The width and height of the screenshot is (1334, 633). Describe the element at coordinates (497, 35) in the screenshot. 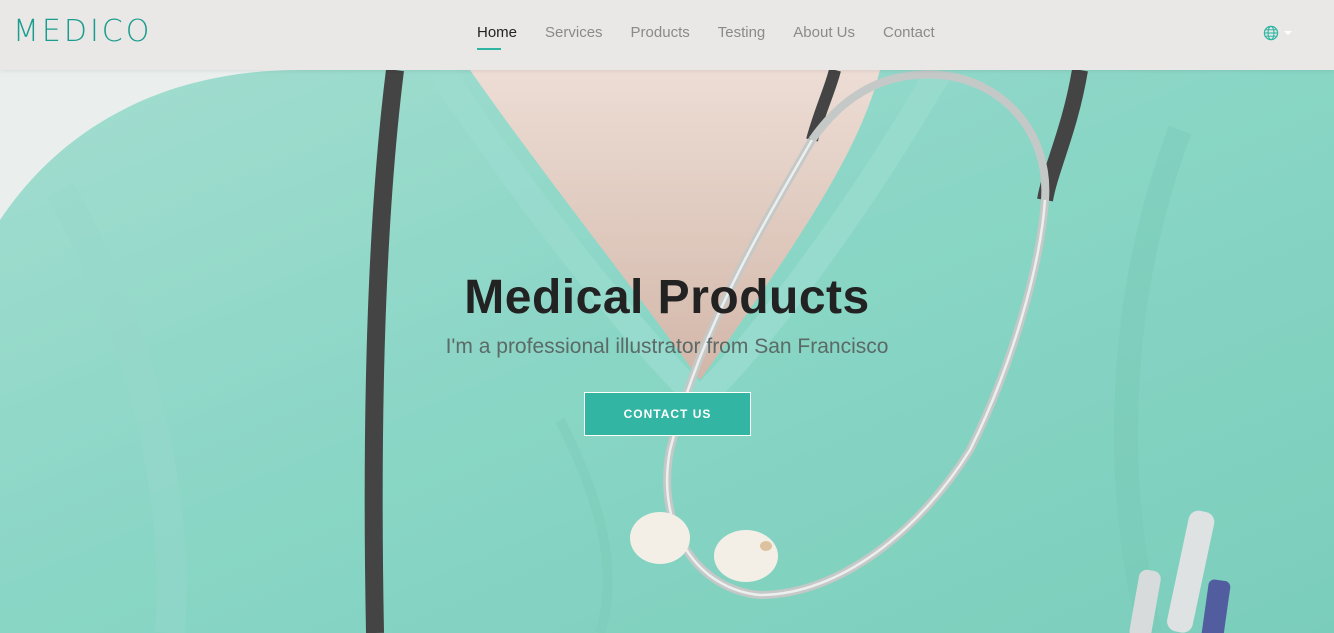

I see `nav-item-home: Home` at that location.